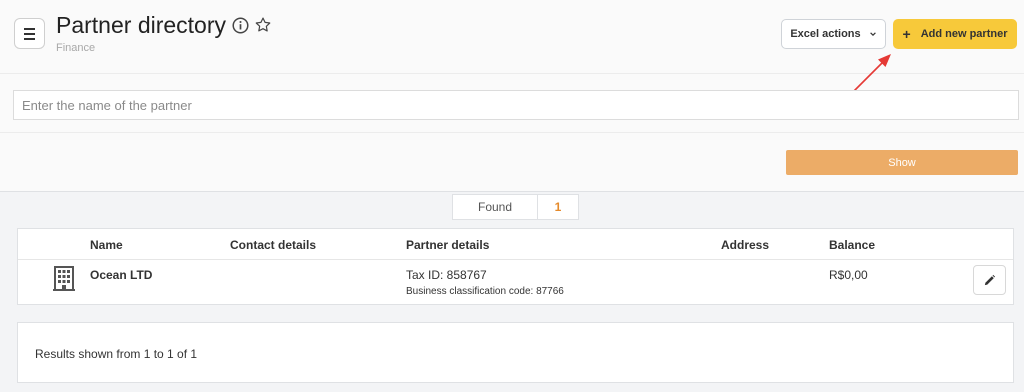 The width and height of the screenshot is (1024, 392). I want to click on found-counter: Found 1, so click(515, 207).